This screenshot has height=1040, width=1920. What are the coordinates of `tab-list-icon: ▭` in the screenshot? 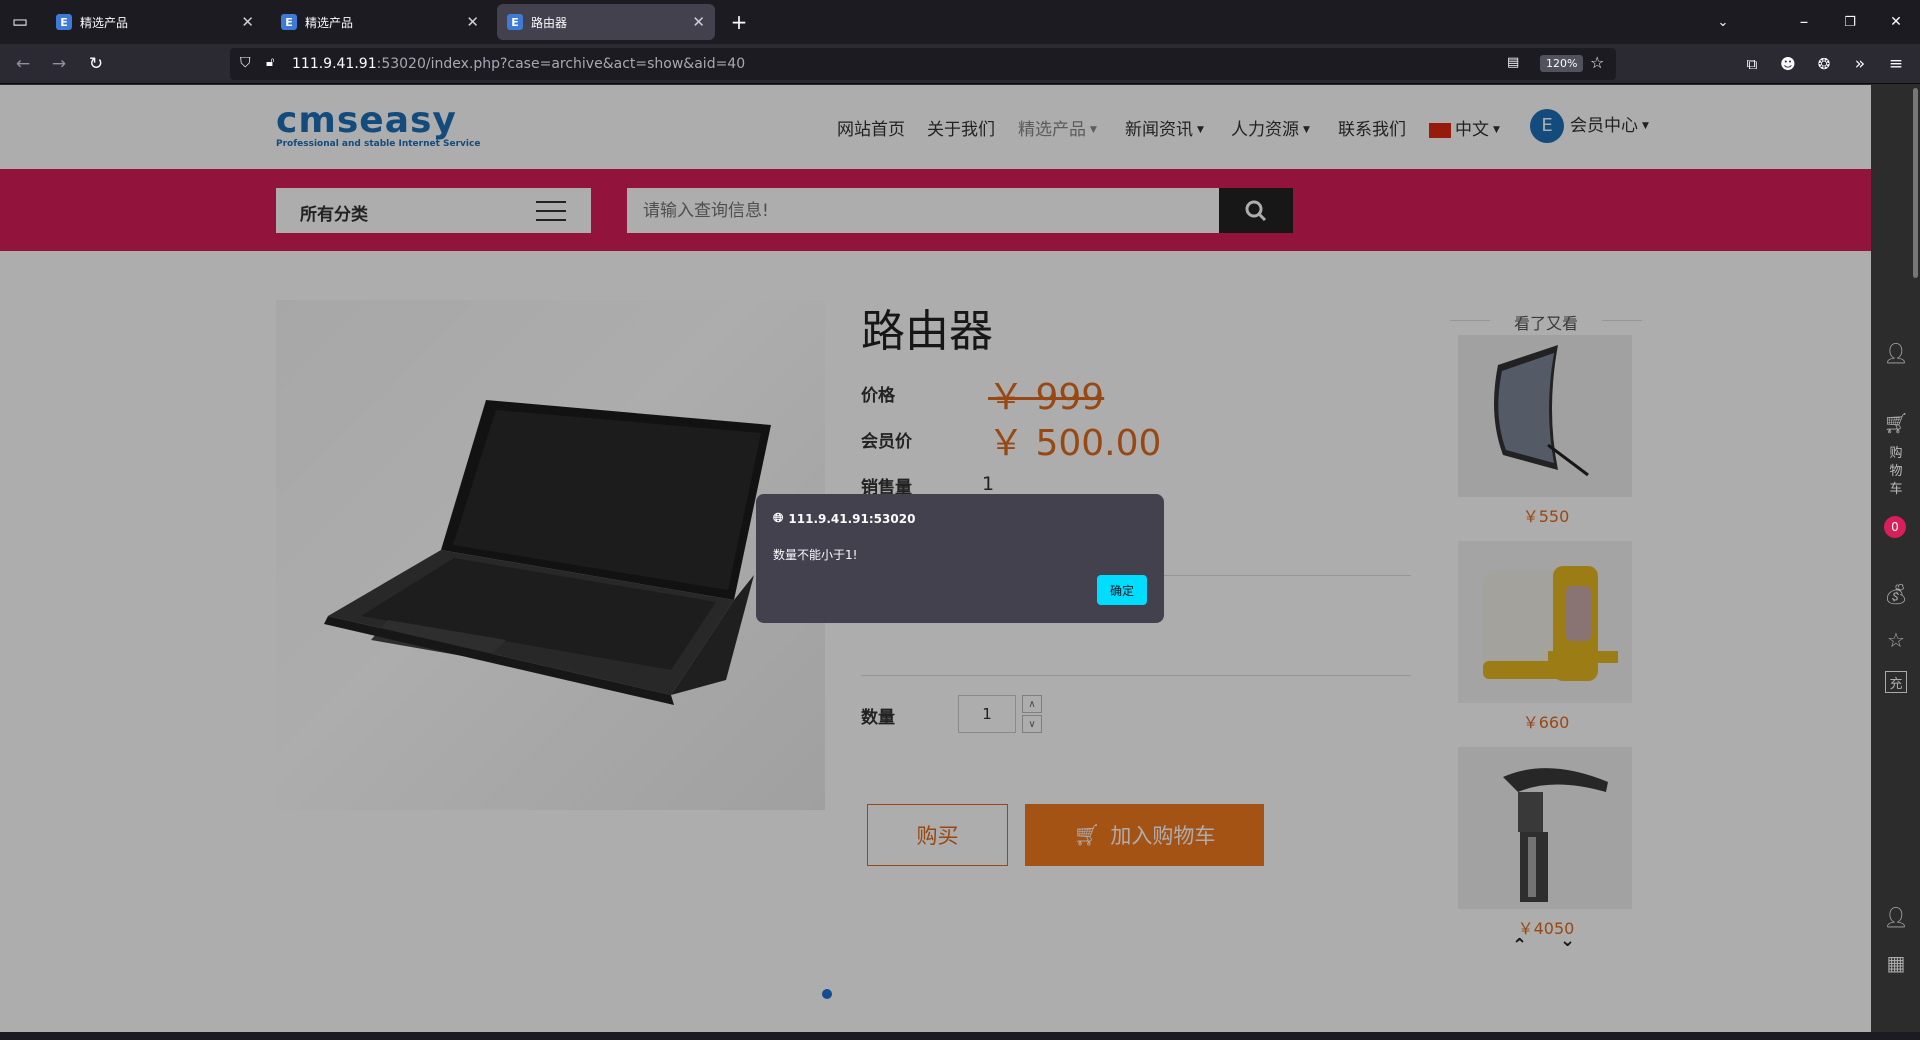 It's located at (20, 22).